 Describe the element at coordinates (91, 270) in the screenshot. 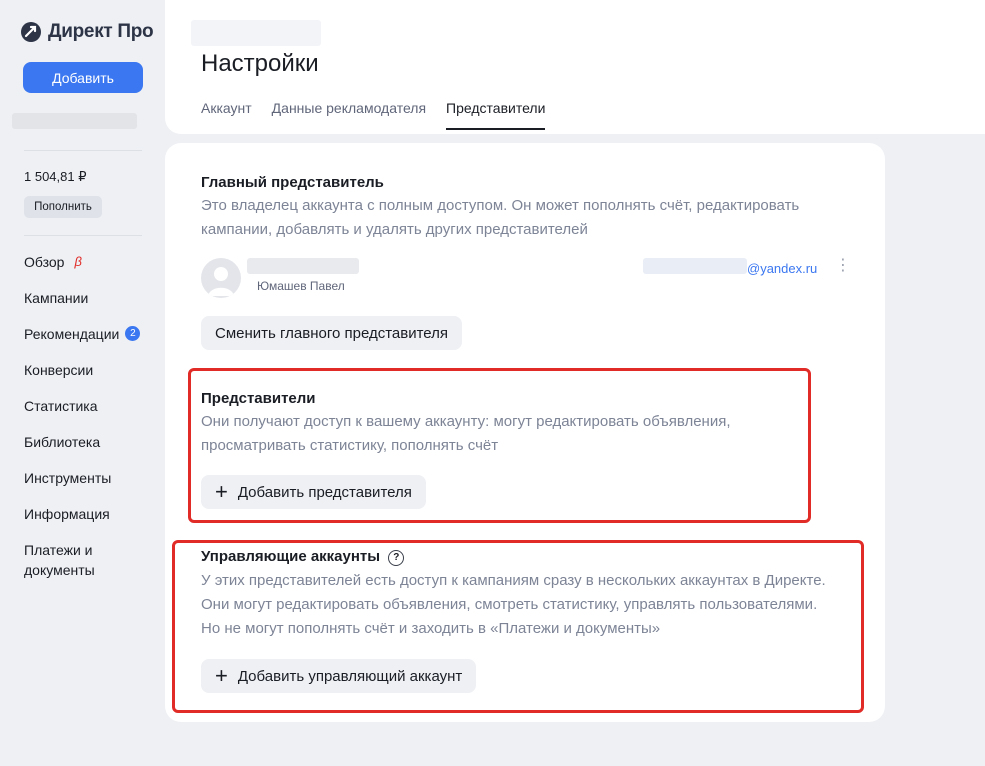

I see `sidebar-item-overview: Обзор β` at that location.